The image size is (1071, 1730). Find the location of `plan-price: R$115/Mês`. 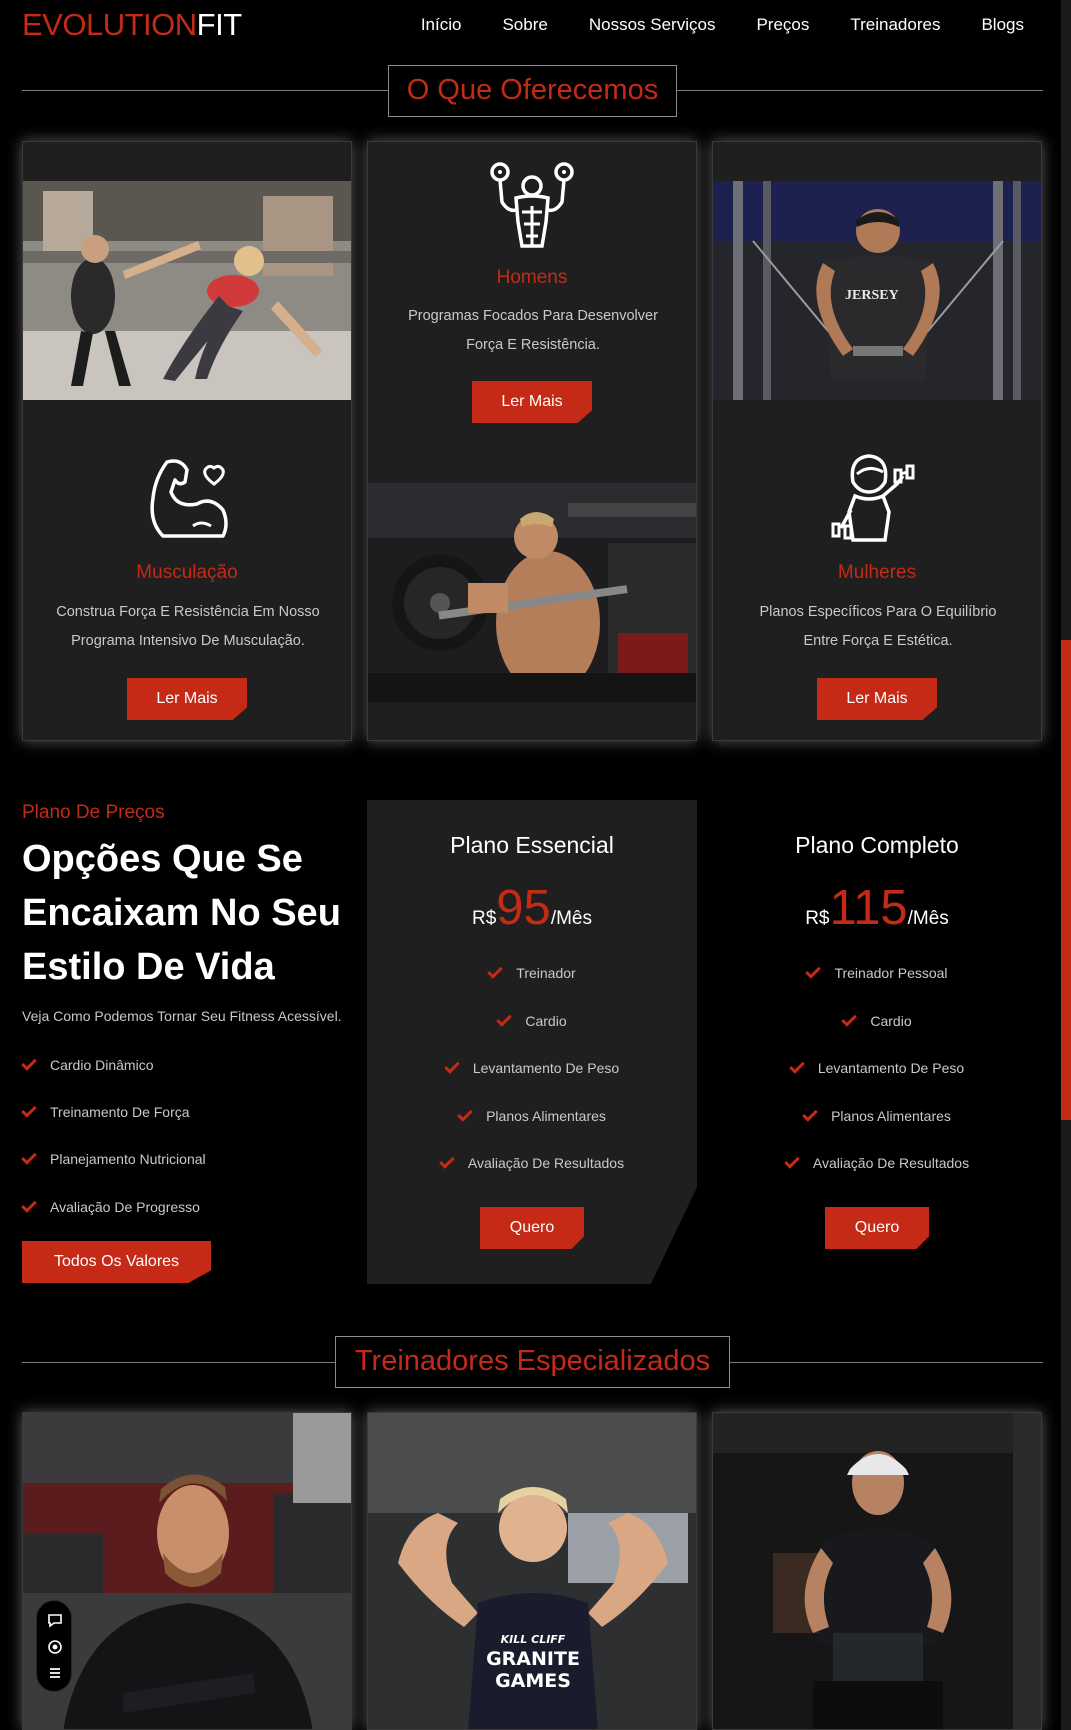

plan-price: R$115/Mês is located at coordinates (877, 908).